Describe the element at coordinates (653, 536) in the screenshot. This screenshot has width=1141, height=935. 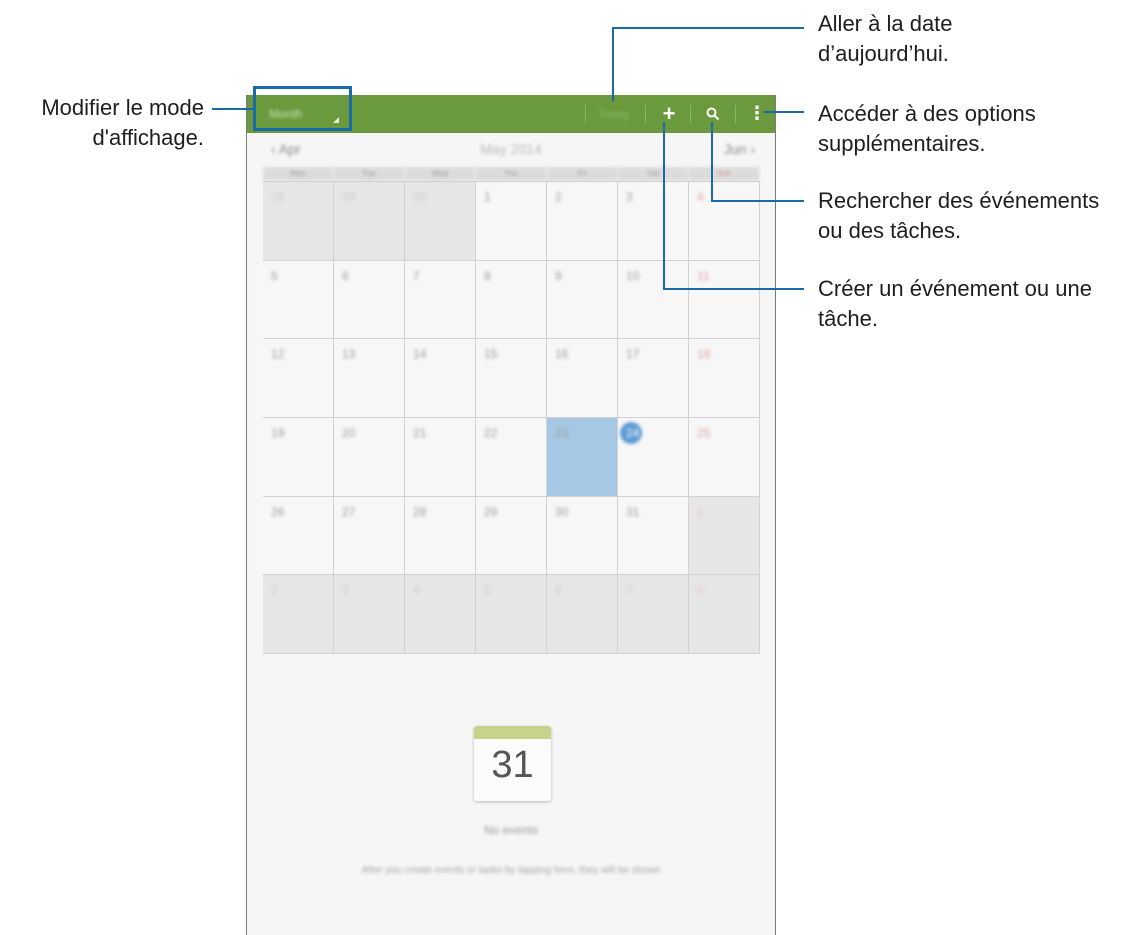
I see `day-cell: 31` at that location.